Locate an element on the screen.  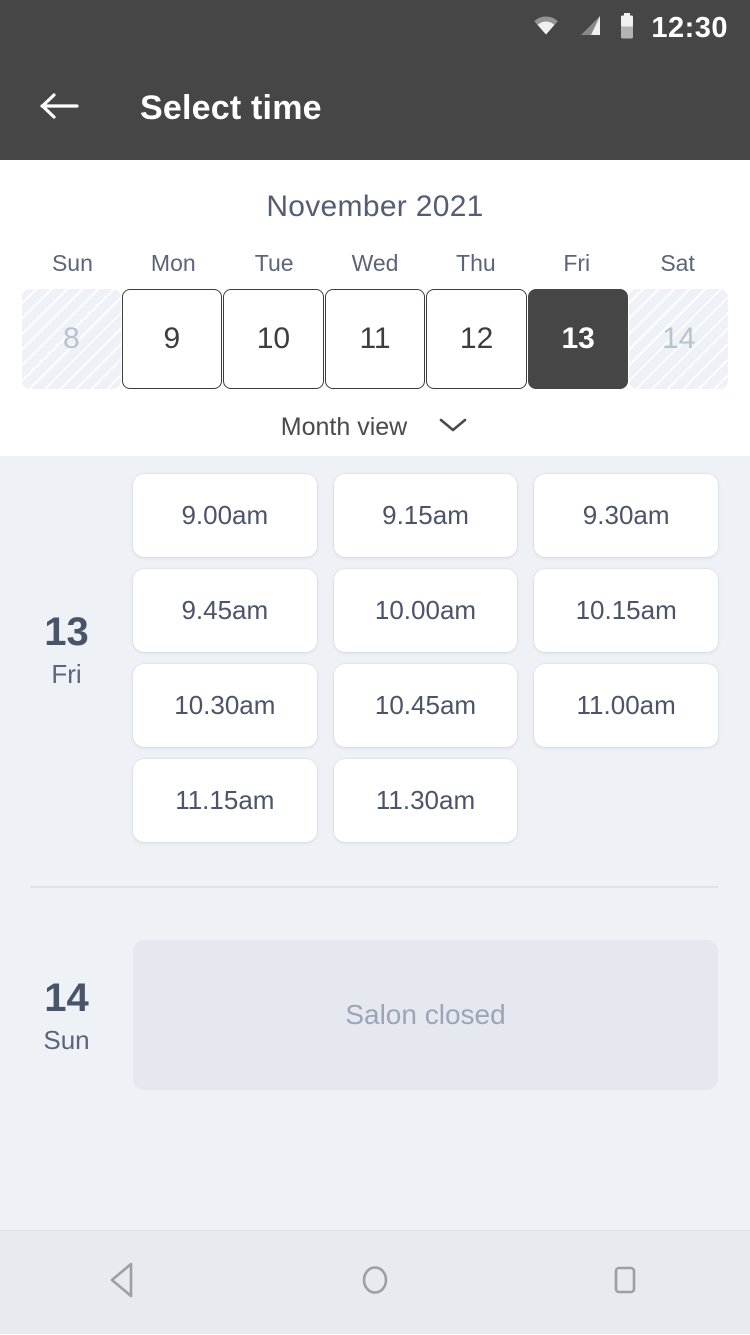
time-slot: 10.00am is located at coordinates (425, 610).